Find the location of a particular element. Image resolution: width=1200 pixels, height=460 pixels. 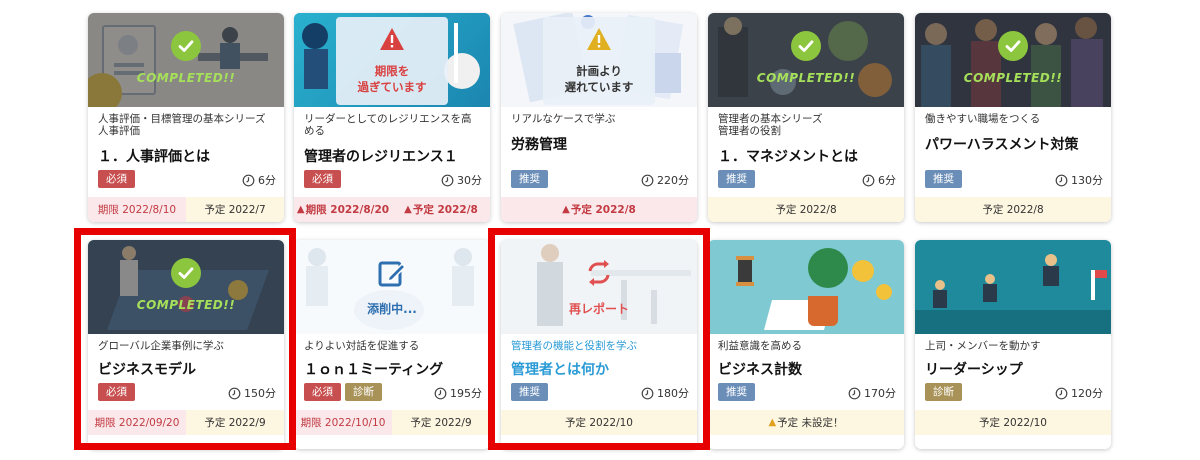

duration: 180分 is located at coordinates (665, 393).